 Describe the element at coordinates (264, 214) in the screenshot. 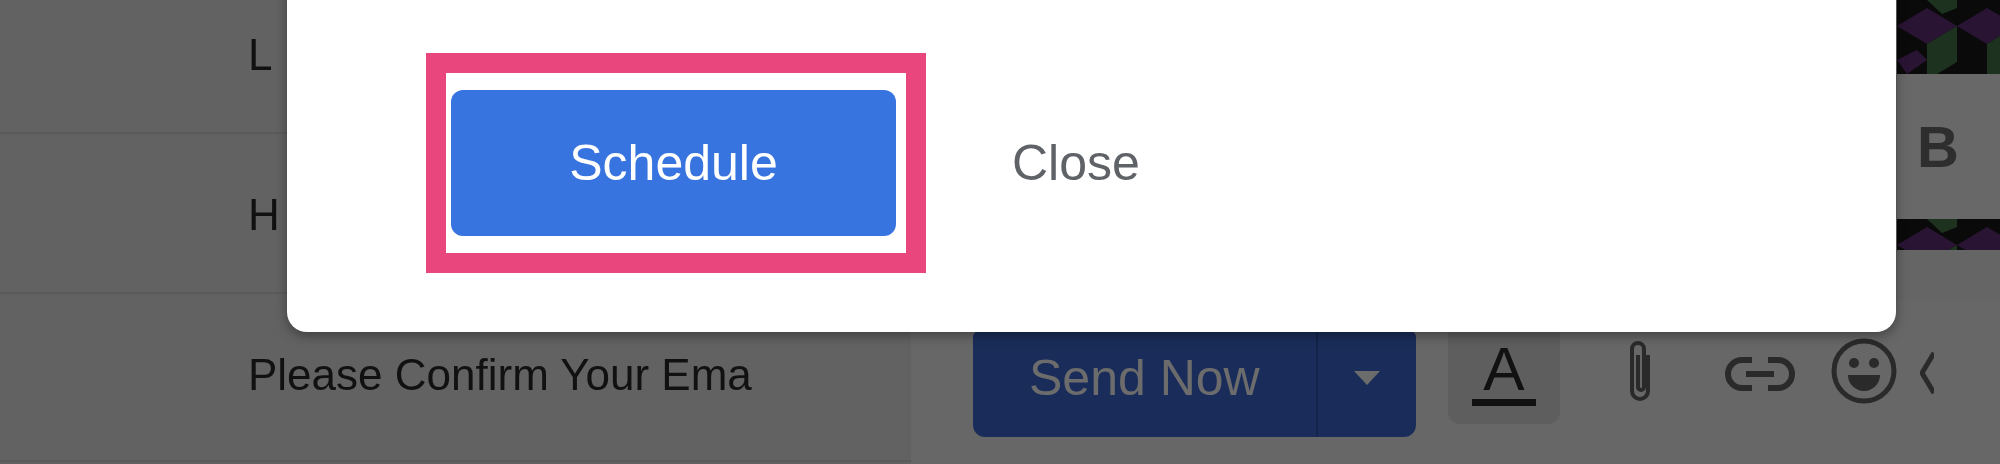

I see `email-subject: H` at that location.